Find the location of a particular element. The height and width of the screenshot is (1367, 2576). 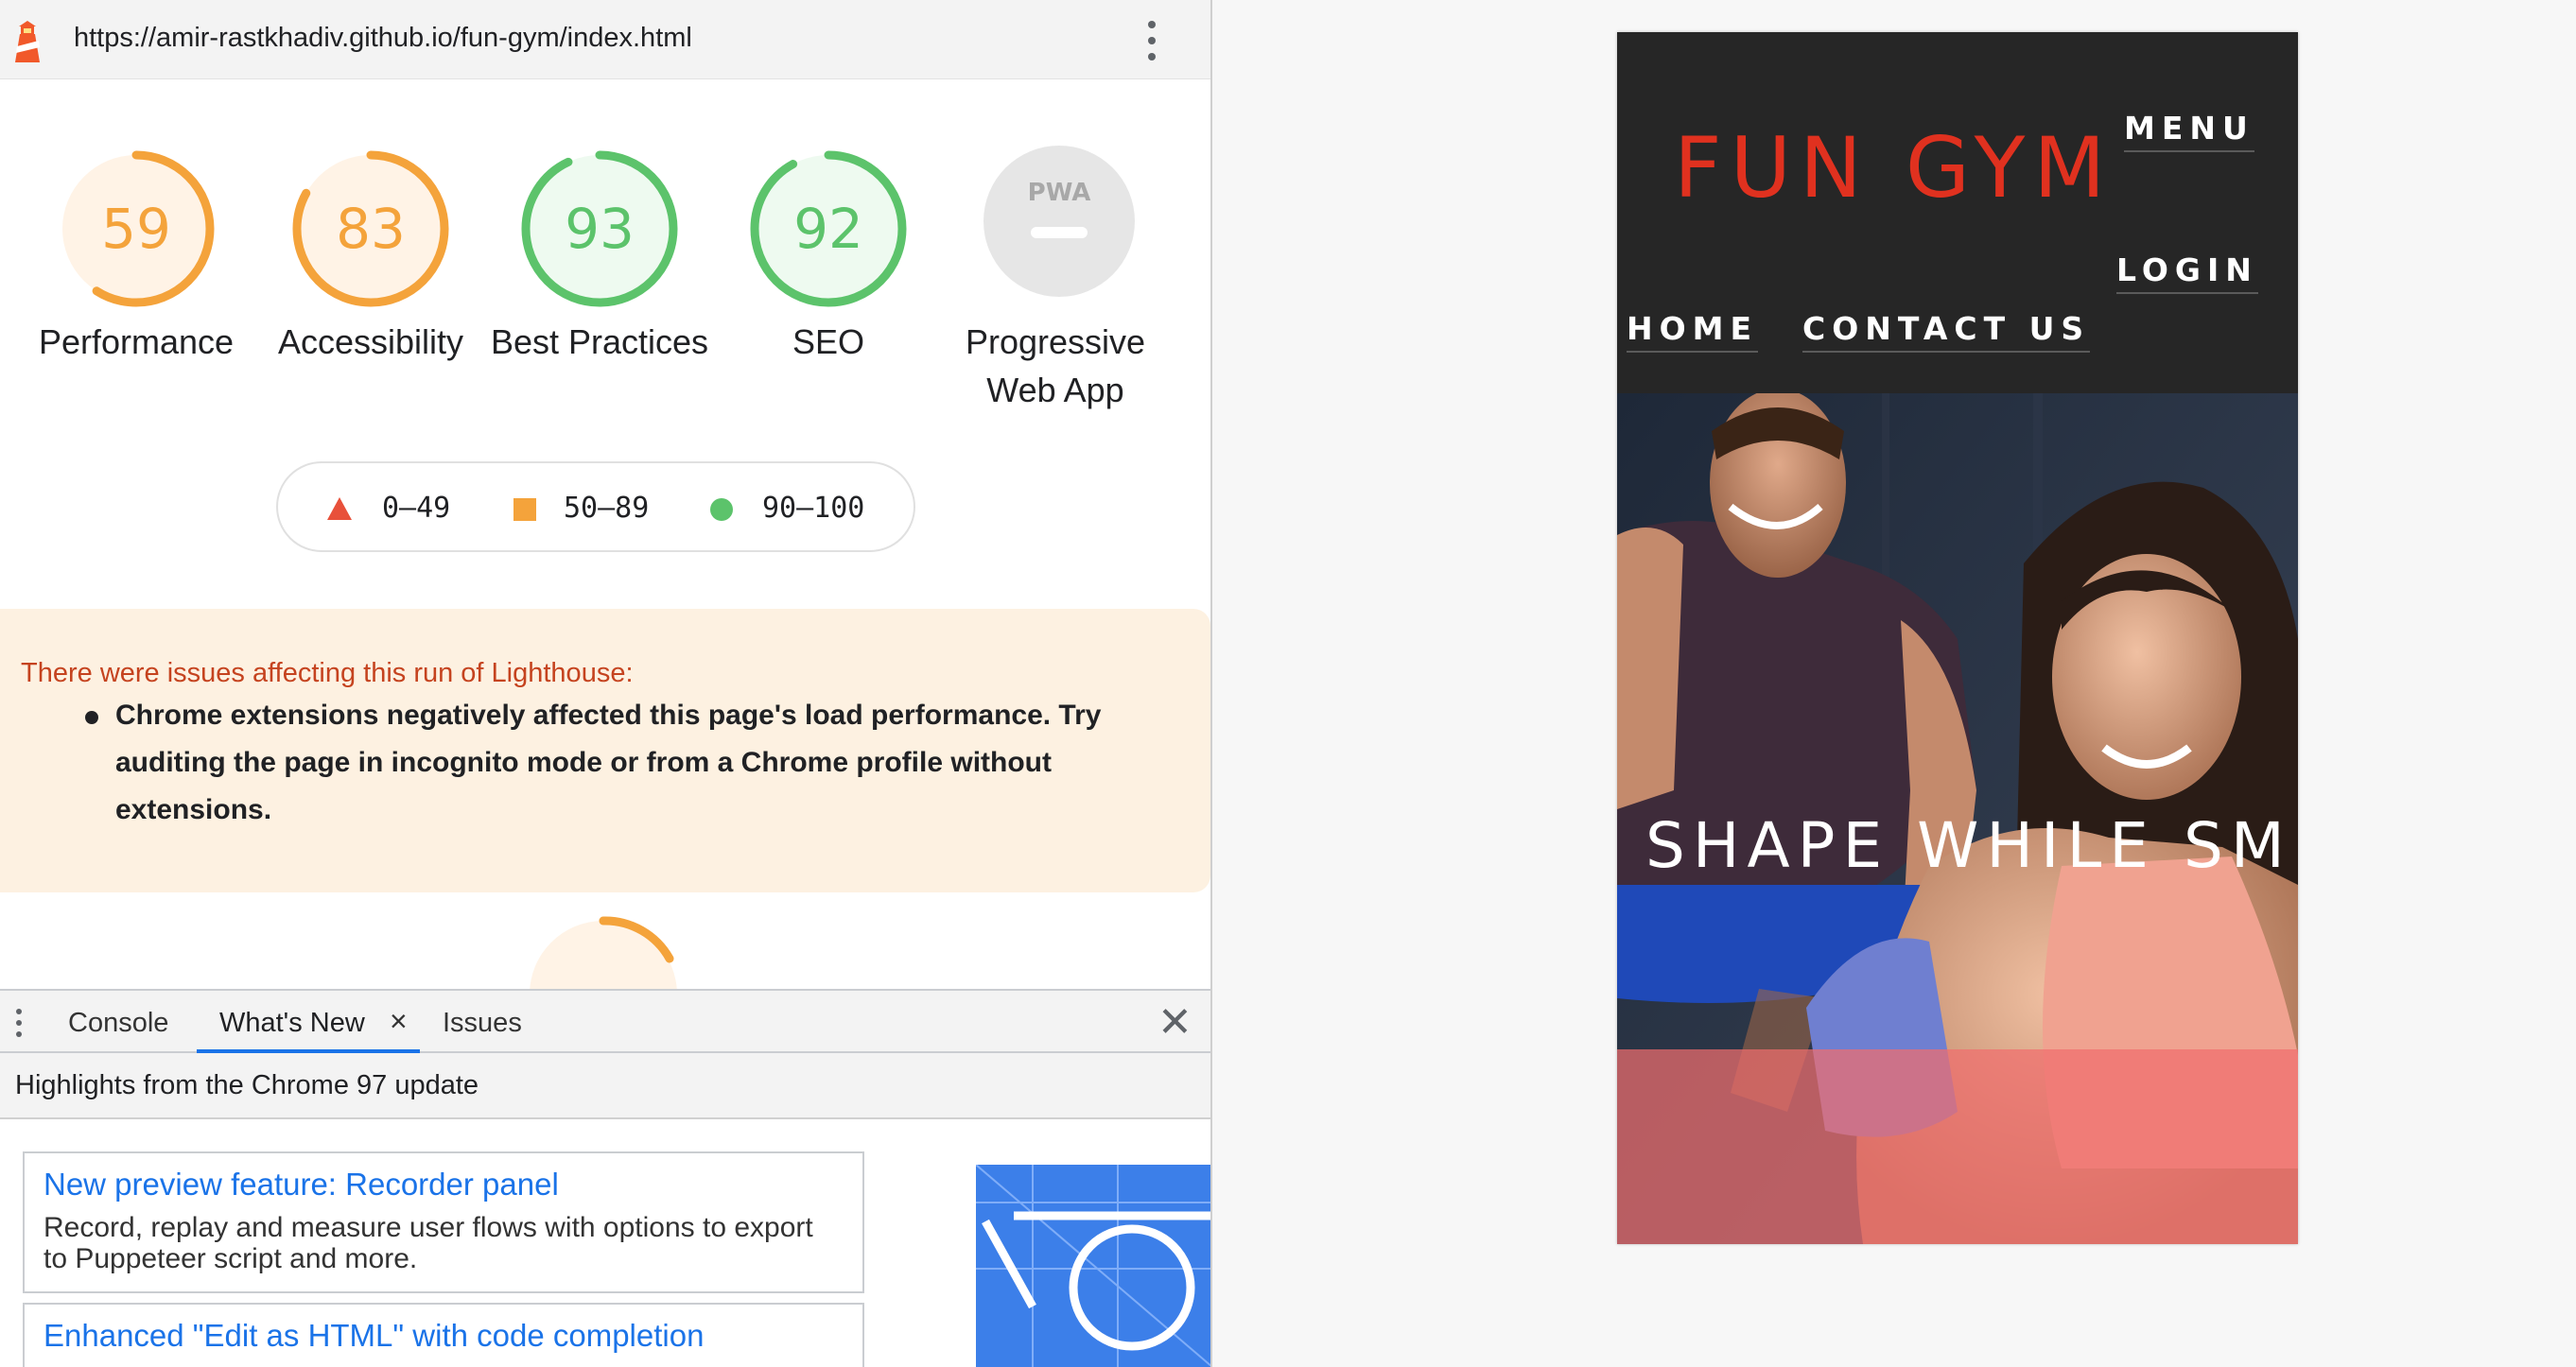

score-gauge-seo: 92 is located at coordinates (828, 229).